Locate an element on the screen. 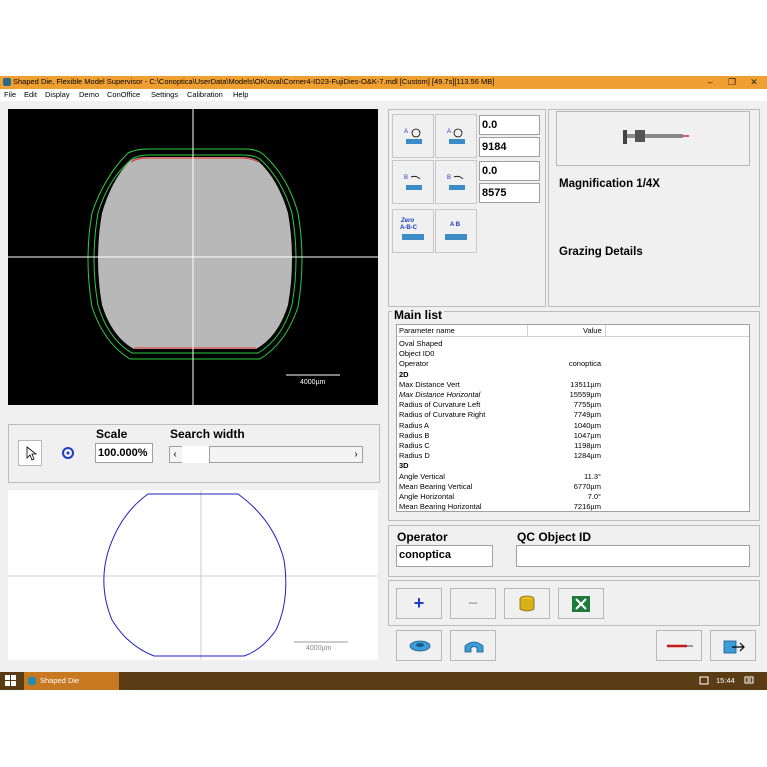  list-row-name: Radius C is located at coordinates (414, 445).